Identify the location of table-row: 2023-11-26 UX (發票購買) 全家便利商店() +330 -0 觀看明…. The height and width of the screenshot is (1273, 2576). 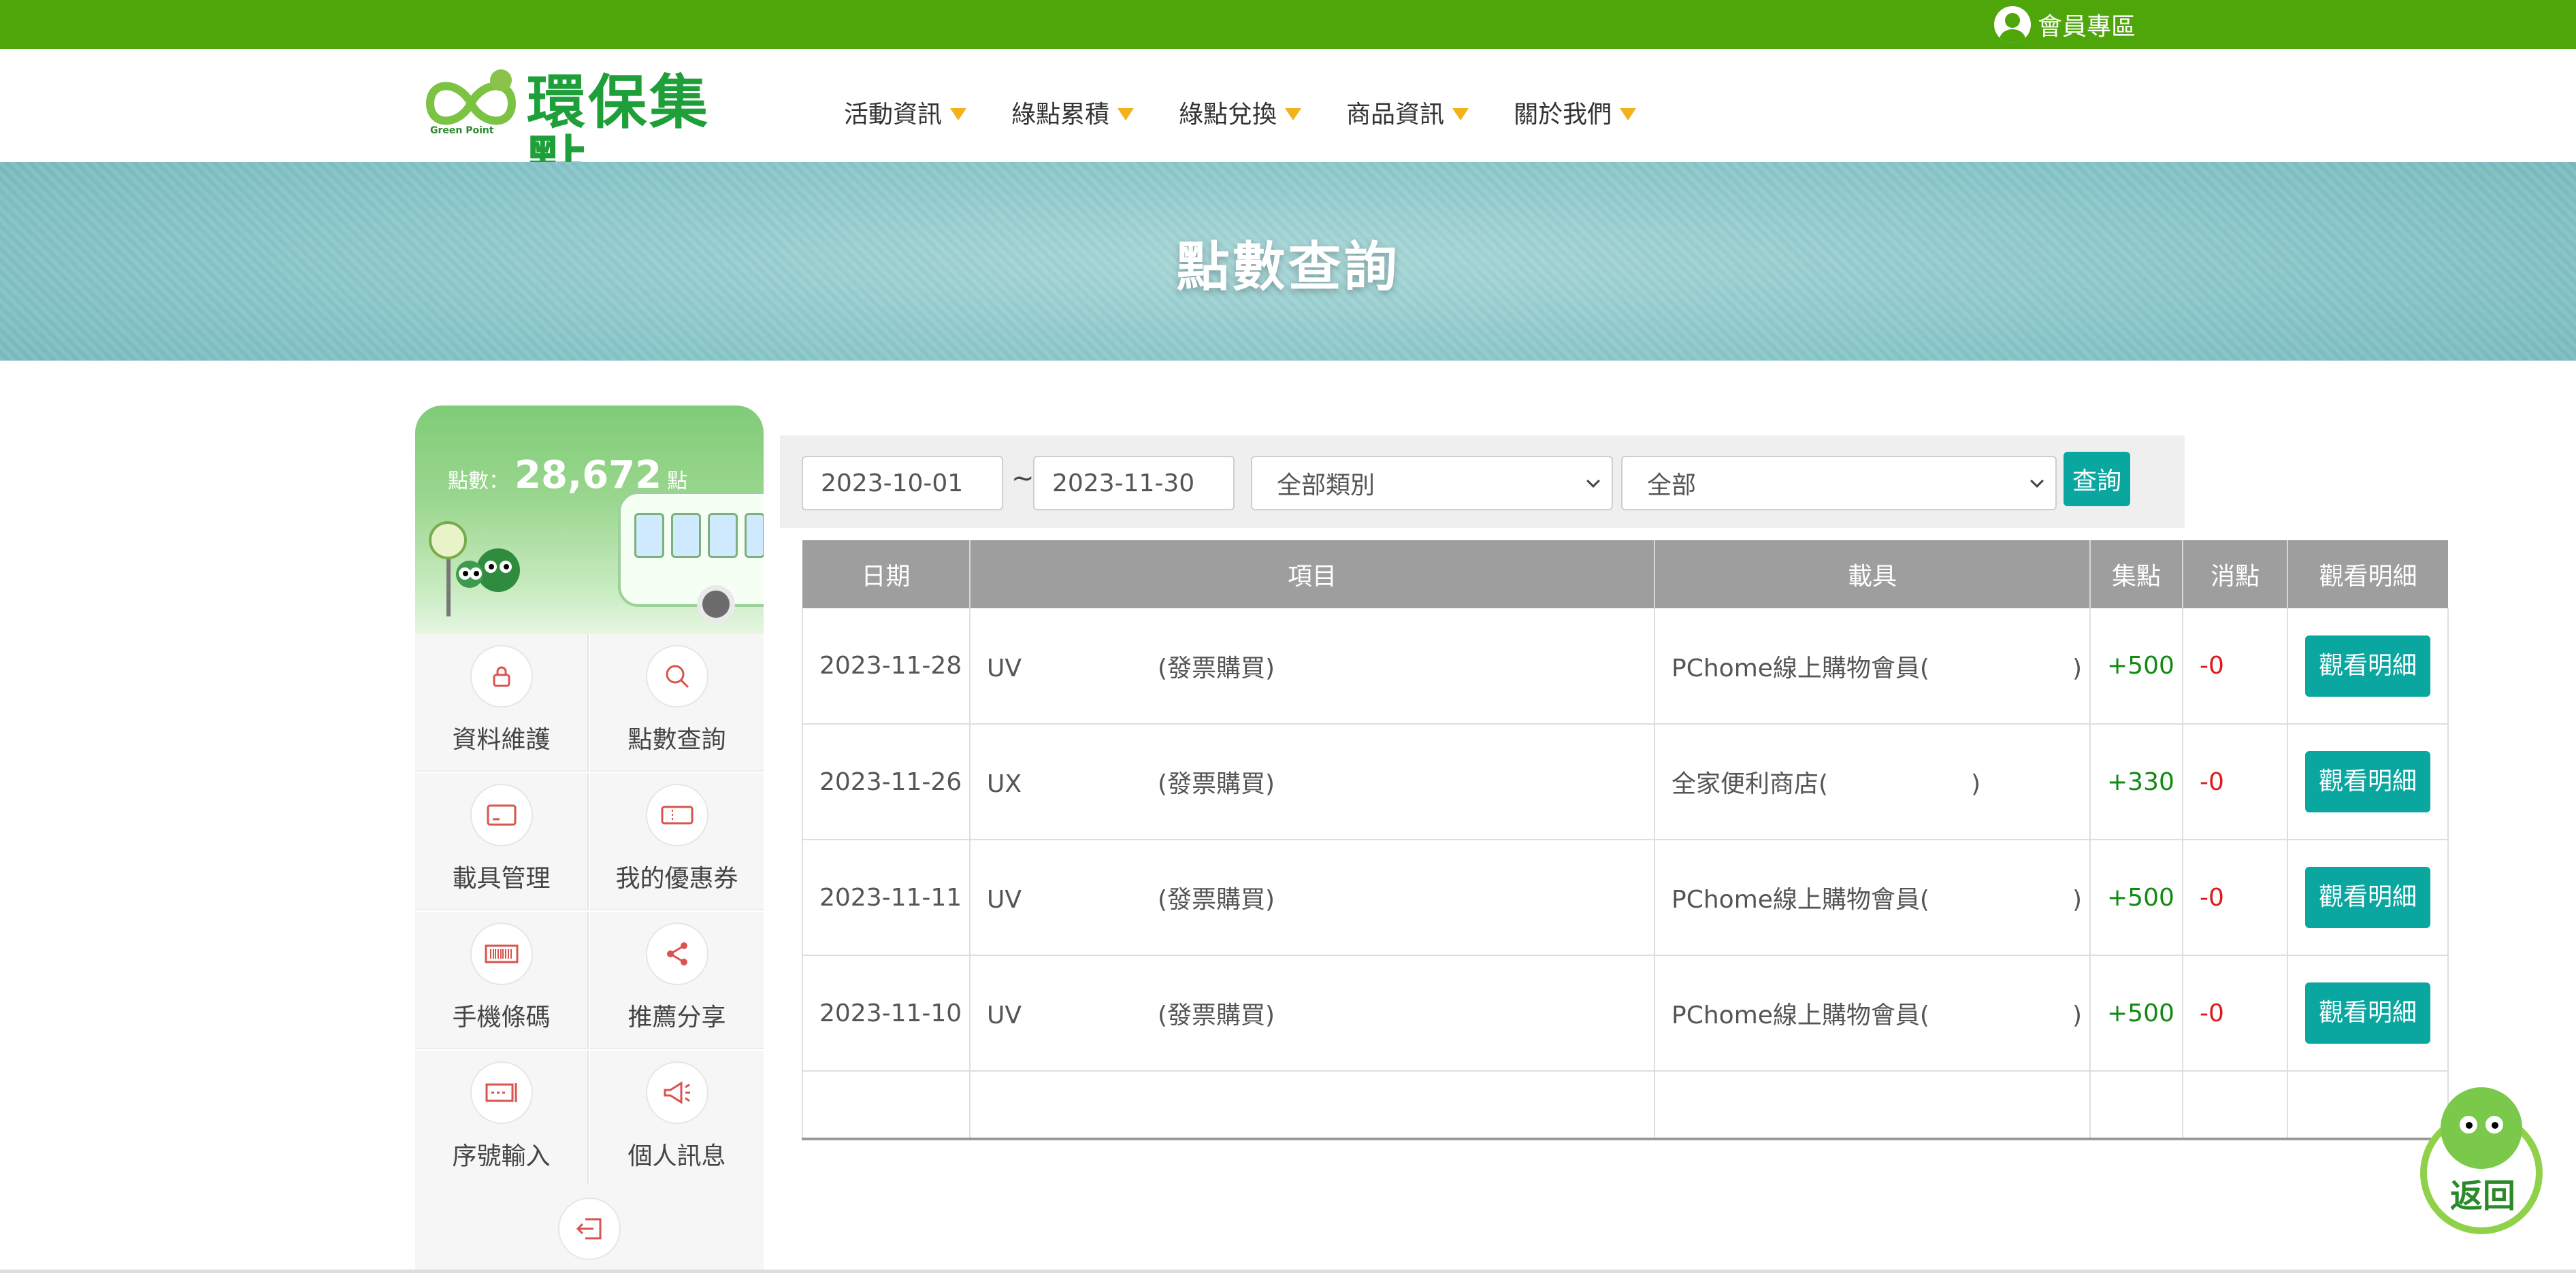
(1625, 782).